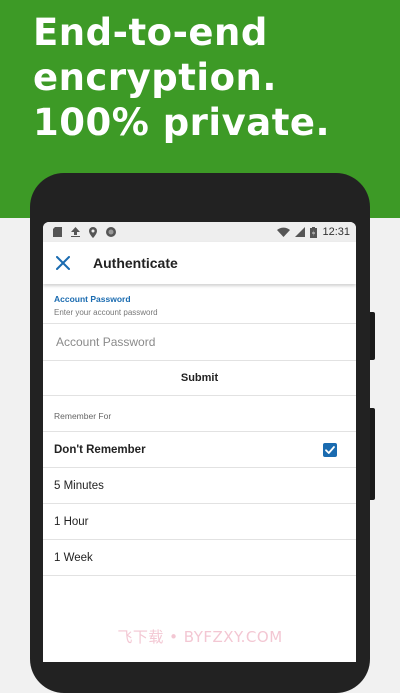 This screenshot has width=400, height=693. What do you see at coordinates (200, 637) in the screenshot?
I see `watermark: 飞下载 • BYFZXY.COM` at bounding box center [200, 637].